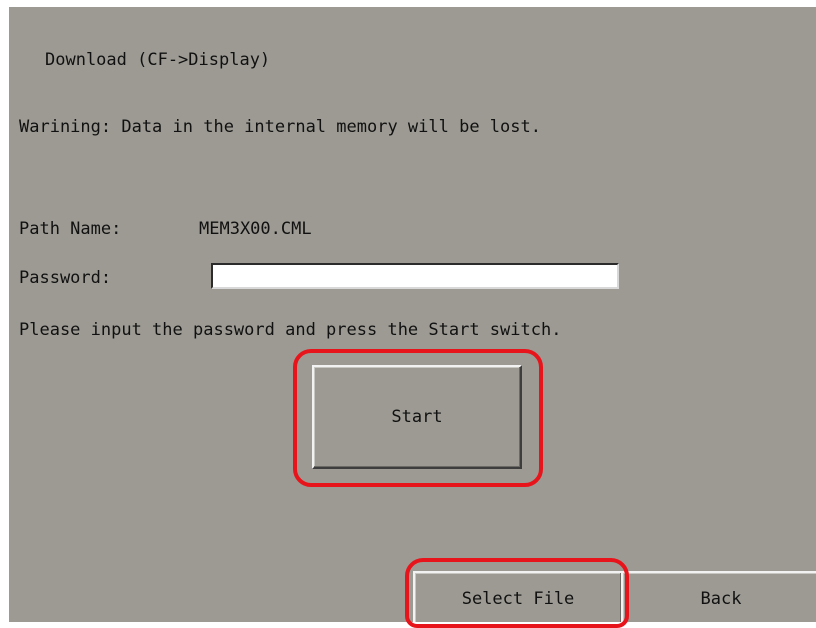 The width and height of the screenshot is (816, 628). Describe the element at coordinates (415, 276) in the screenshot. I see `password-input` at that location.